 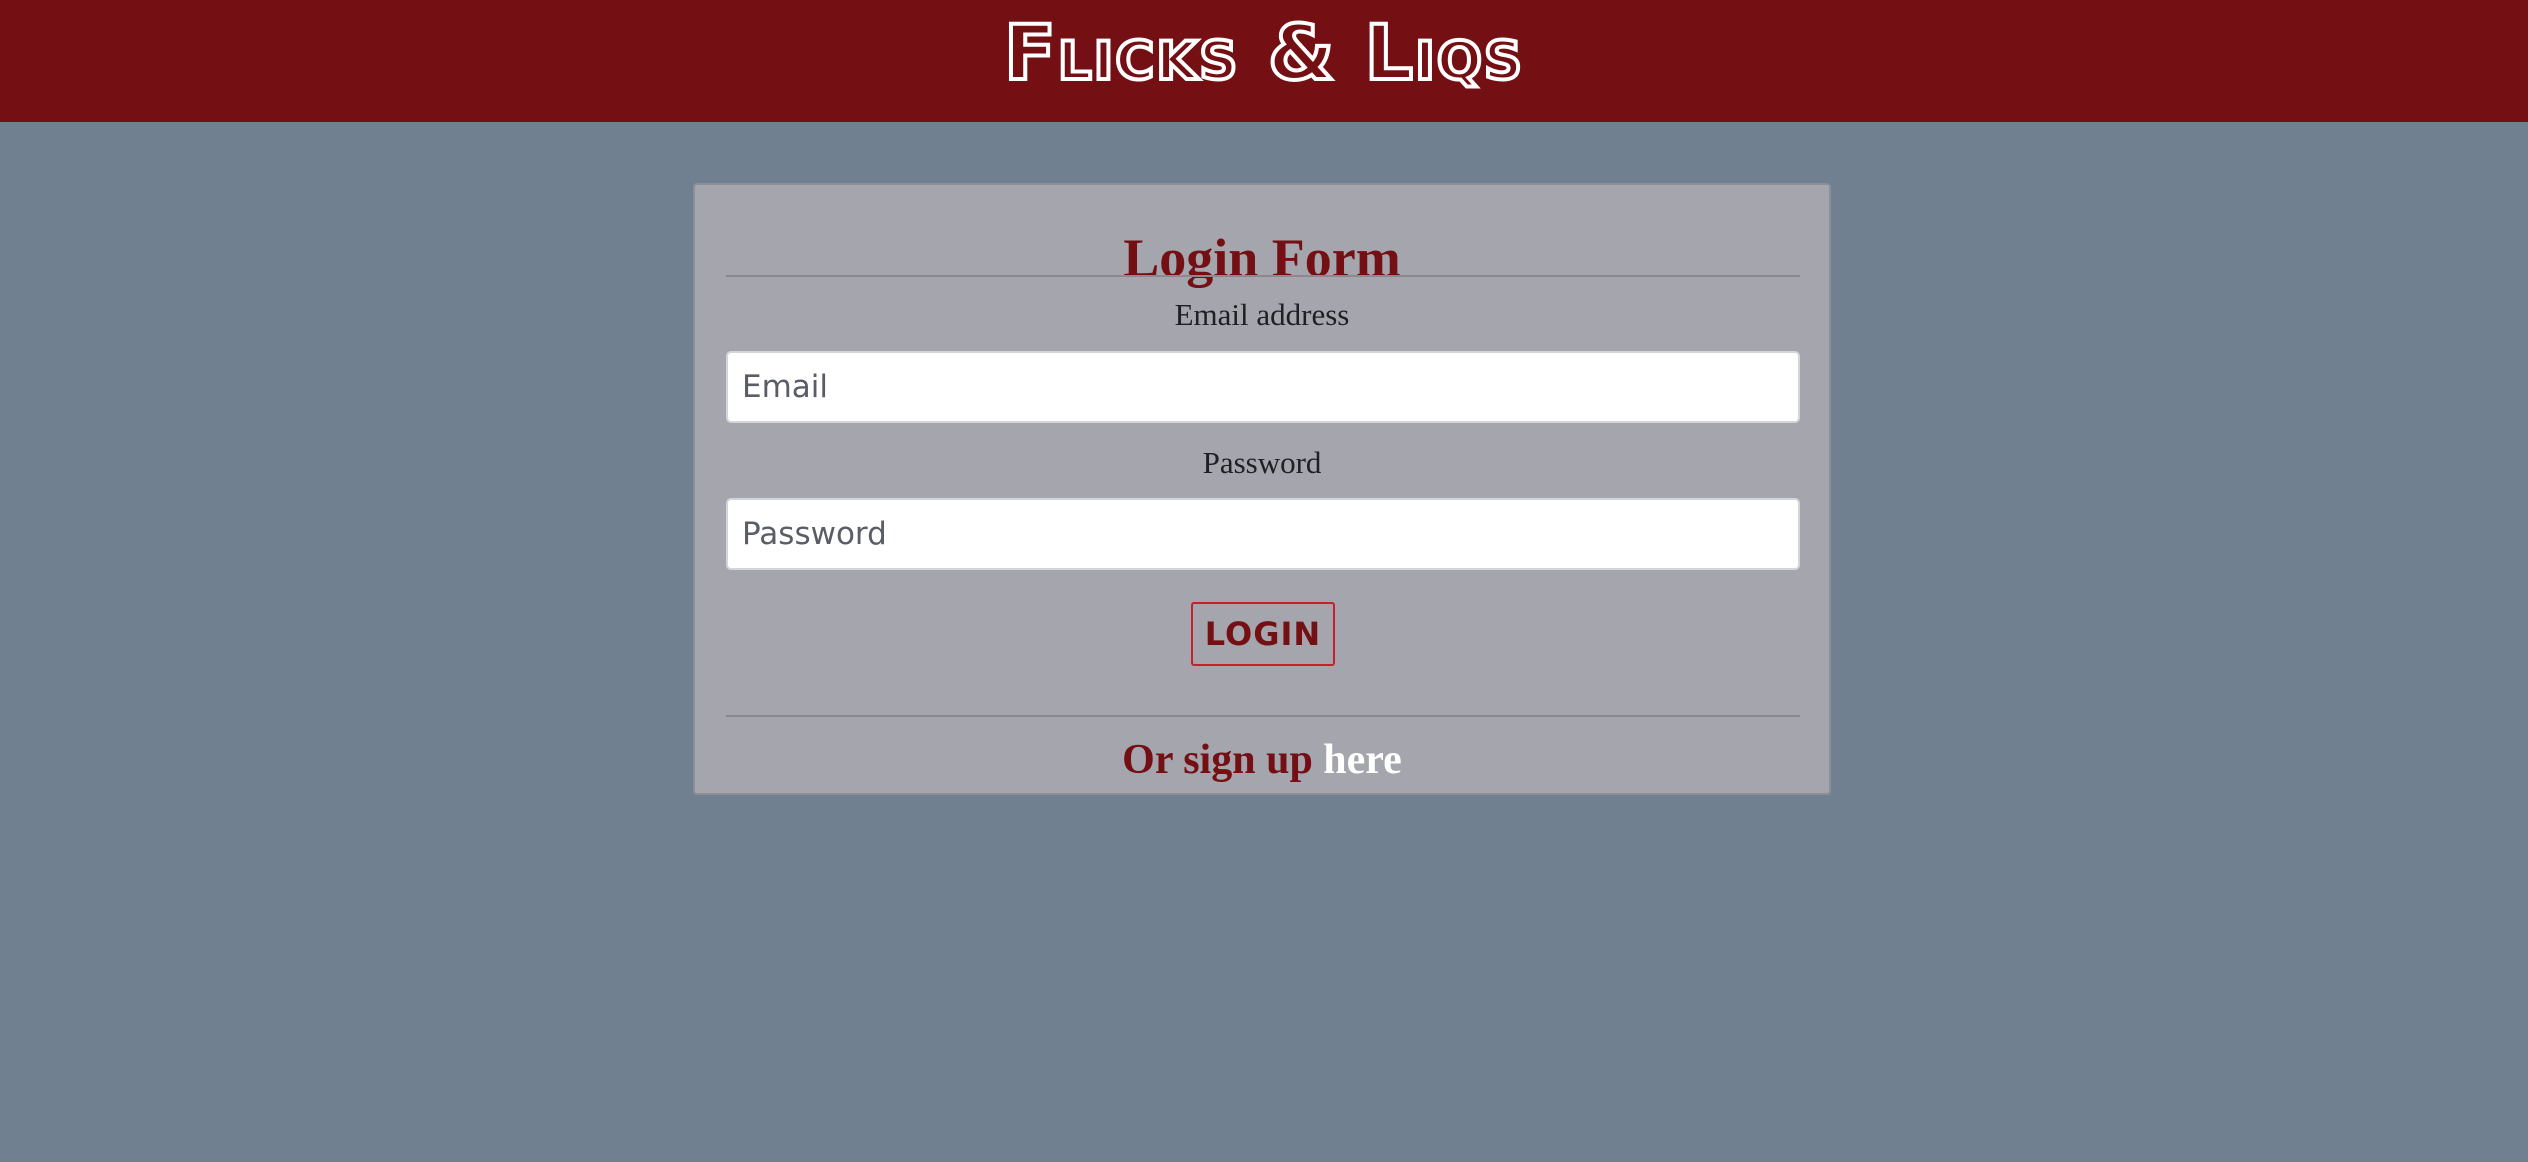 I want to click on password-field, so click(x=1263, y=534).